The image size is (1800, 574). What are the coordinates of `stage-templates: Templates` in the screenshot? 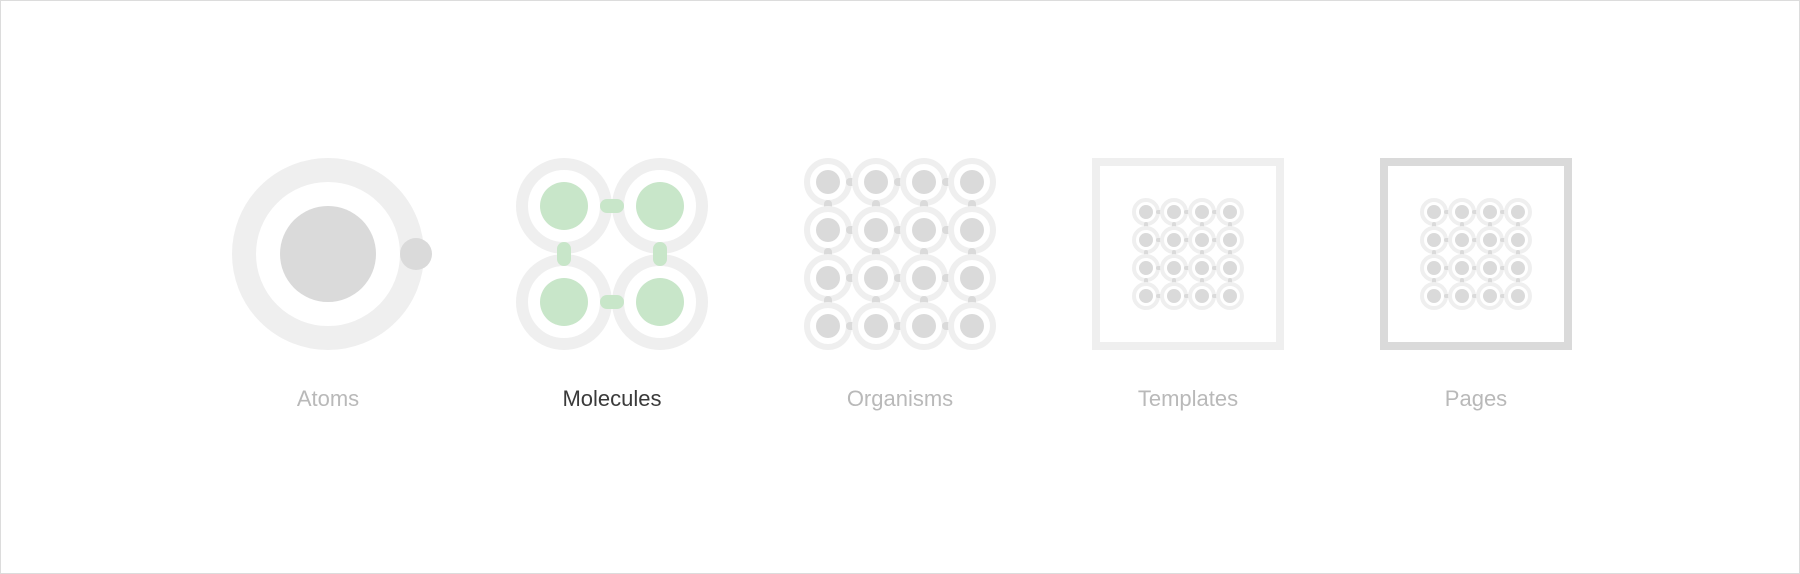 It's located at (1188, 285).